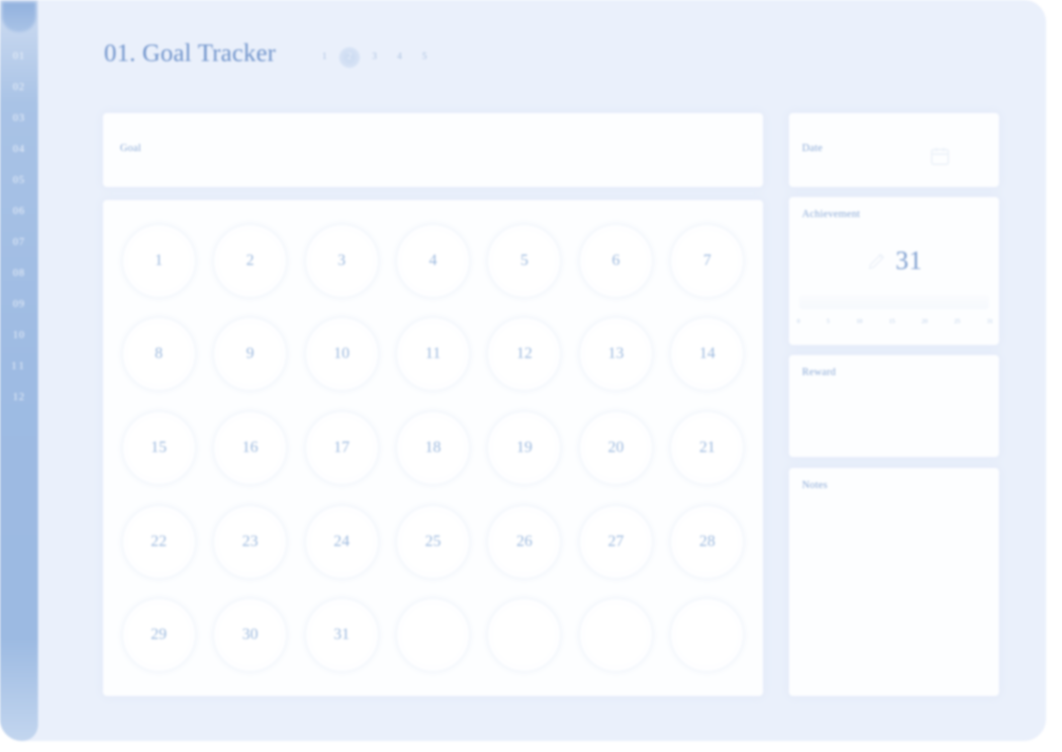 Image resolution: width=1062 pixels, height=752 pixels. What do you see at coordinates (341, 635) in the screenshot?
I see `day-cell-31: 31` at bounding box center [341, 635].